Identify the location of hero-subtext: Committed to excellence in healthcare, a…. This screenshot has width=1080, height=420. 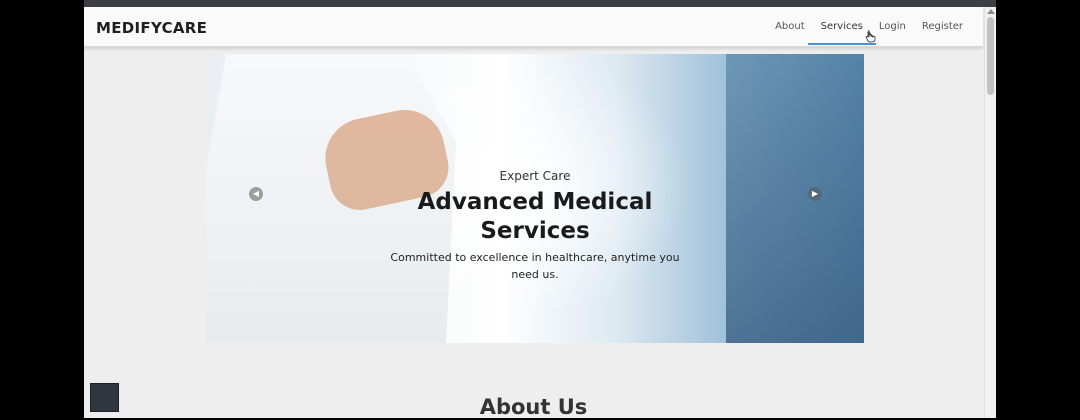
(535, 266).